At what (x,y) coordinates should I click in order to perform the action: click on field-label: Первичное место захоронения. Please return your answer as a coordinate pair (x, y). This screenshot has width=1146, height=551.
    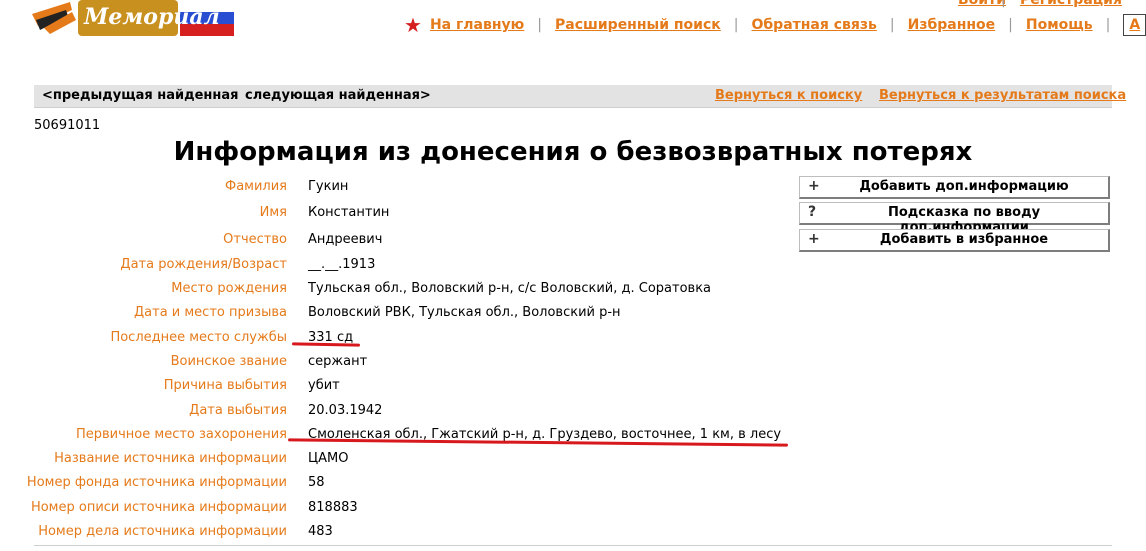
    Looking at the image, I should click on (181, 434).